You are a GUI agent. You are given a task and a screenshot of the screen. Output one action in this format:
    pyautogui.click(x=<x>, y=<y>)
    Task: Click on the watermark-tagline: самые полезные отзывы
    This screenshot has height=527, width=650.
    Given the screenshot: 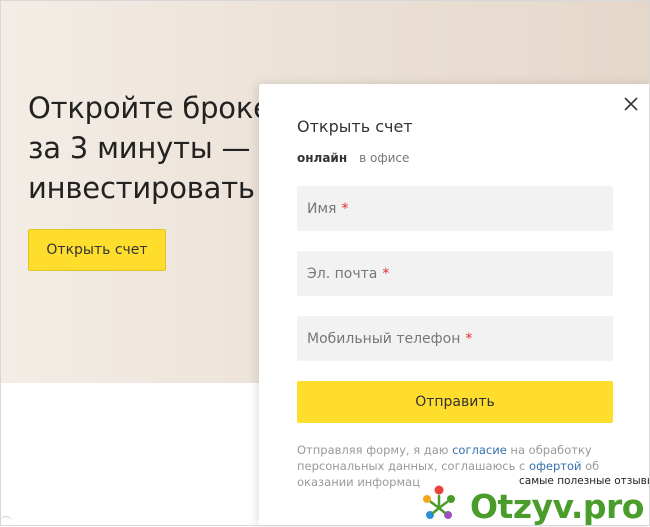 What is the action you would take?
    pyautogui.click(x=584, y=481)
    